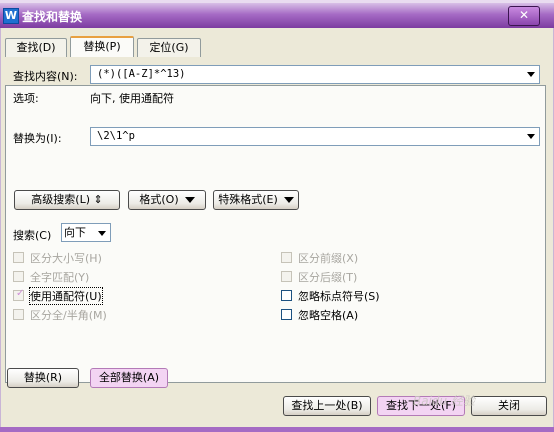 The image size is (554, 432). Describe the element at coordinates (286, 295) in the screenshot. I see `ignore-punctuation-checkbox` at that location.